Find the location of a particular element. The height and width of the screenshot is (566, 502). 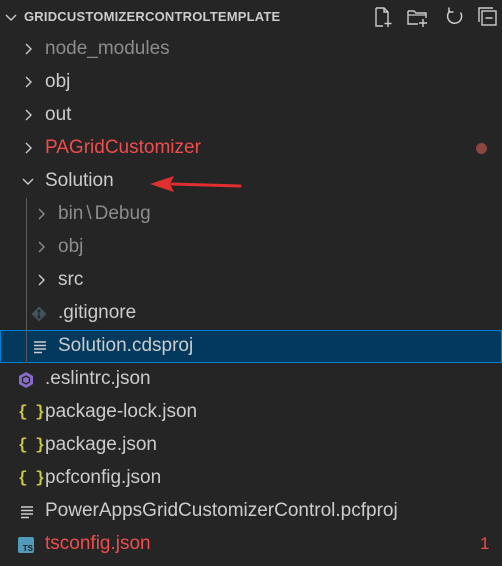

tree-item-pcfproj: PowerAppsGridCustomizerControl.pcfproj is located at coordinates (251, 511).